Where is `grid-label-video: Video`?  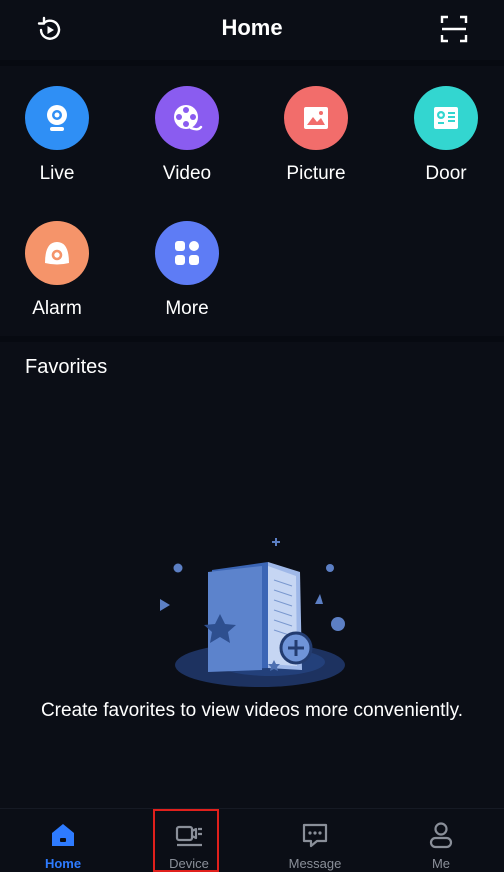
grid-label-video: Video is located at coordinates (187, 173).